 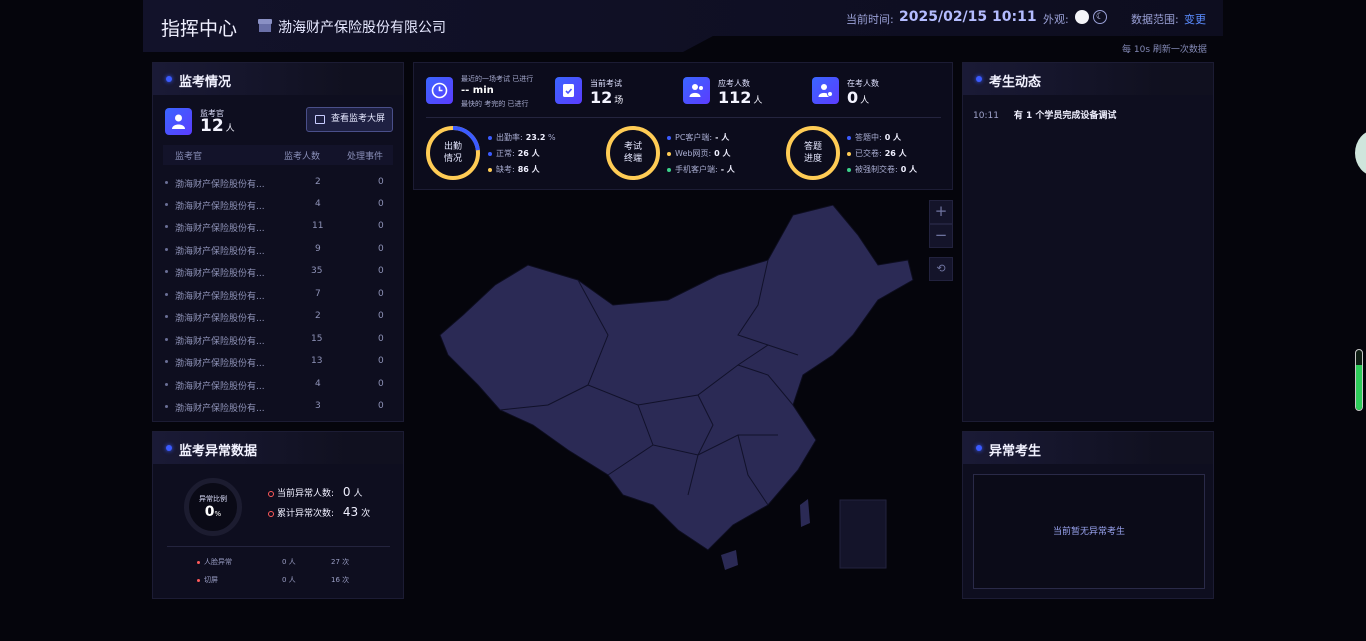 I want to click on reset-view-button: ⟲, so click(x=941, y=269).